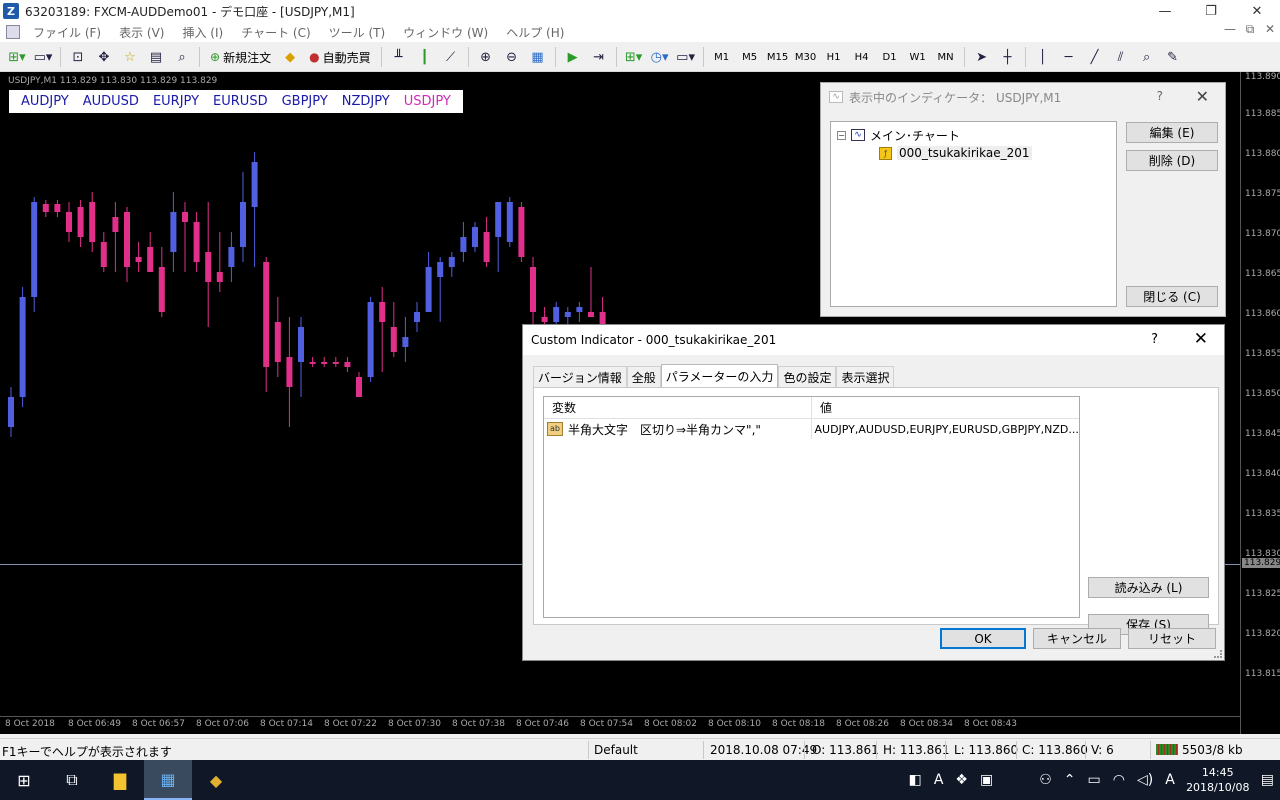 The image size is (1280, 800). I want to click on volume-icon: ◁), so click(1145, 780).